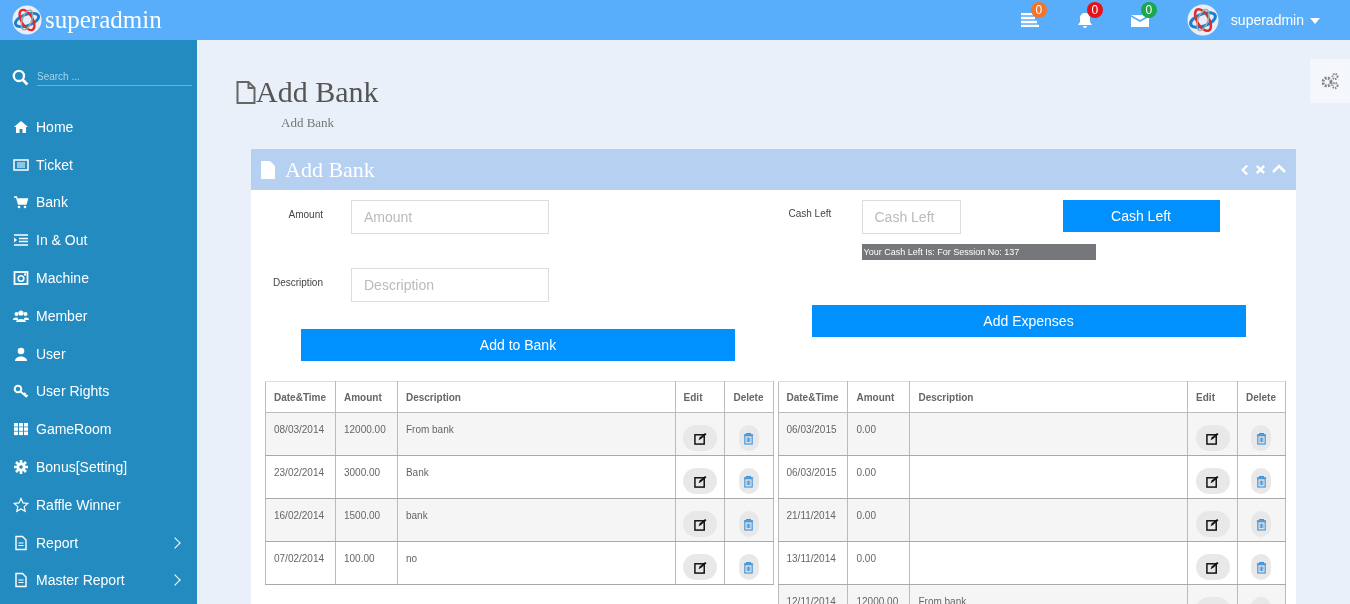 The width and height of the screenshot is (1350, 604). I want to click on column-header: Date&Time, so click(300, 397).